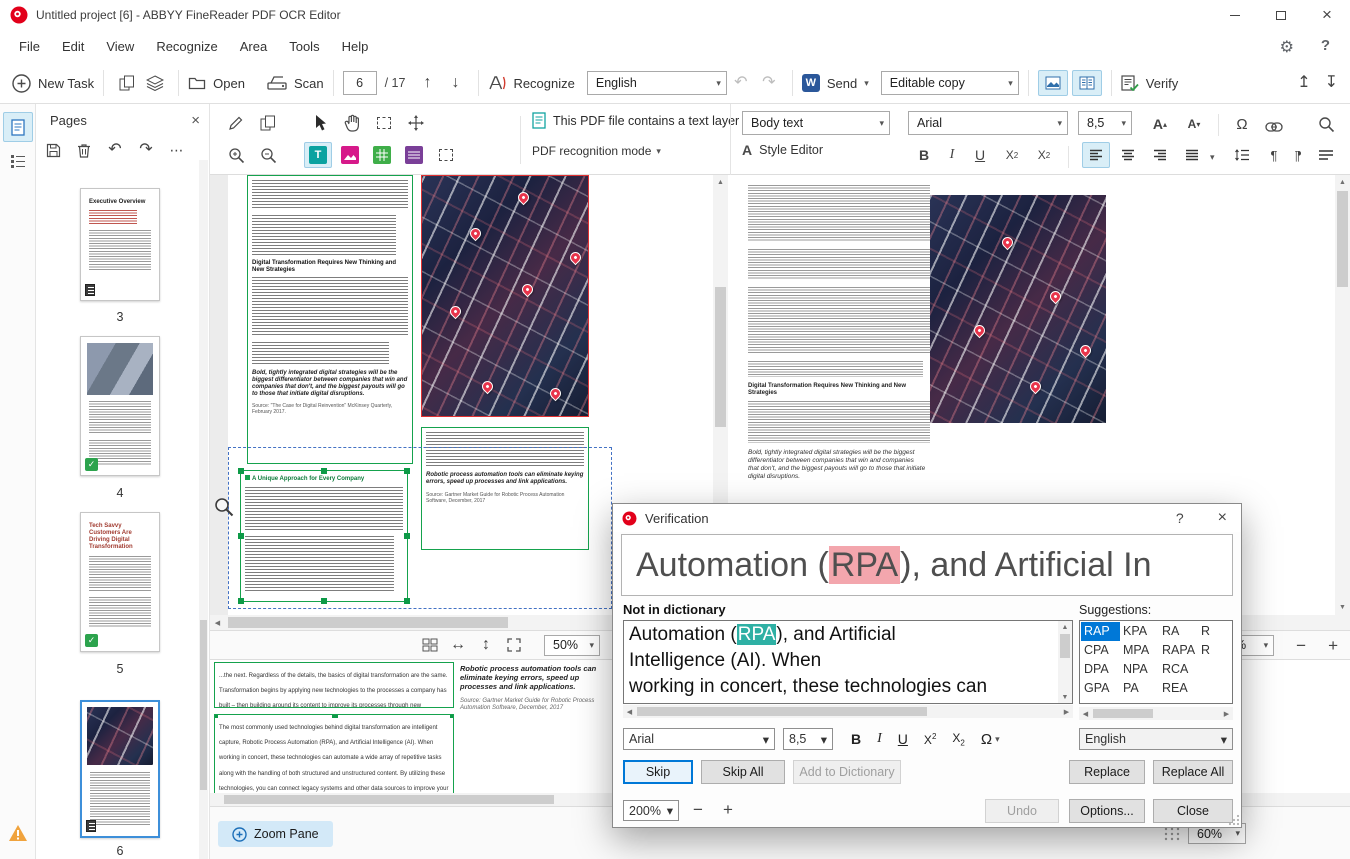 This screenshot has height=859, width=1350. What do you see at coordinates (455, 83) in the screenshot?
I see `next-page-button: ↓` at bounding box center [455, 83].